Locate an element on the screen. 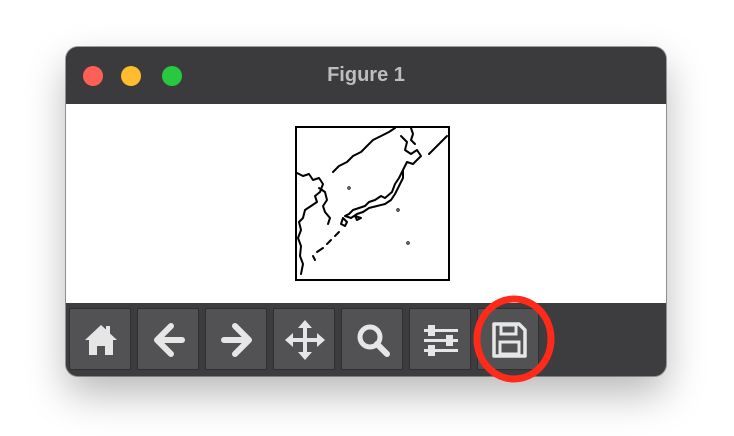 The height and width of the screenshot is (436, 734). back-button is located at coordinates (168, 339).